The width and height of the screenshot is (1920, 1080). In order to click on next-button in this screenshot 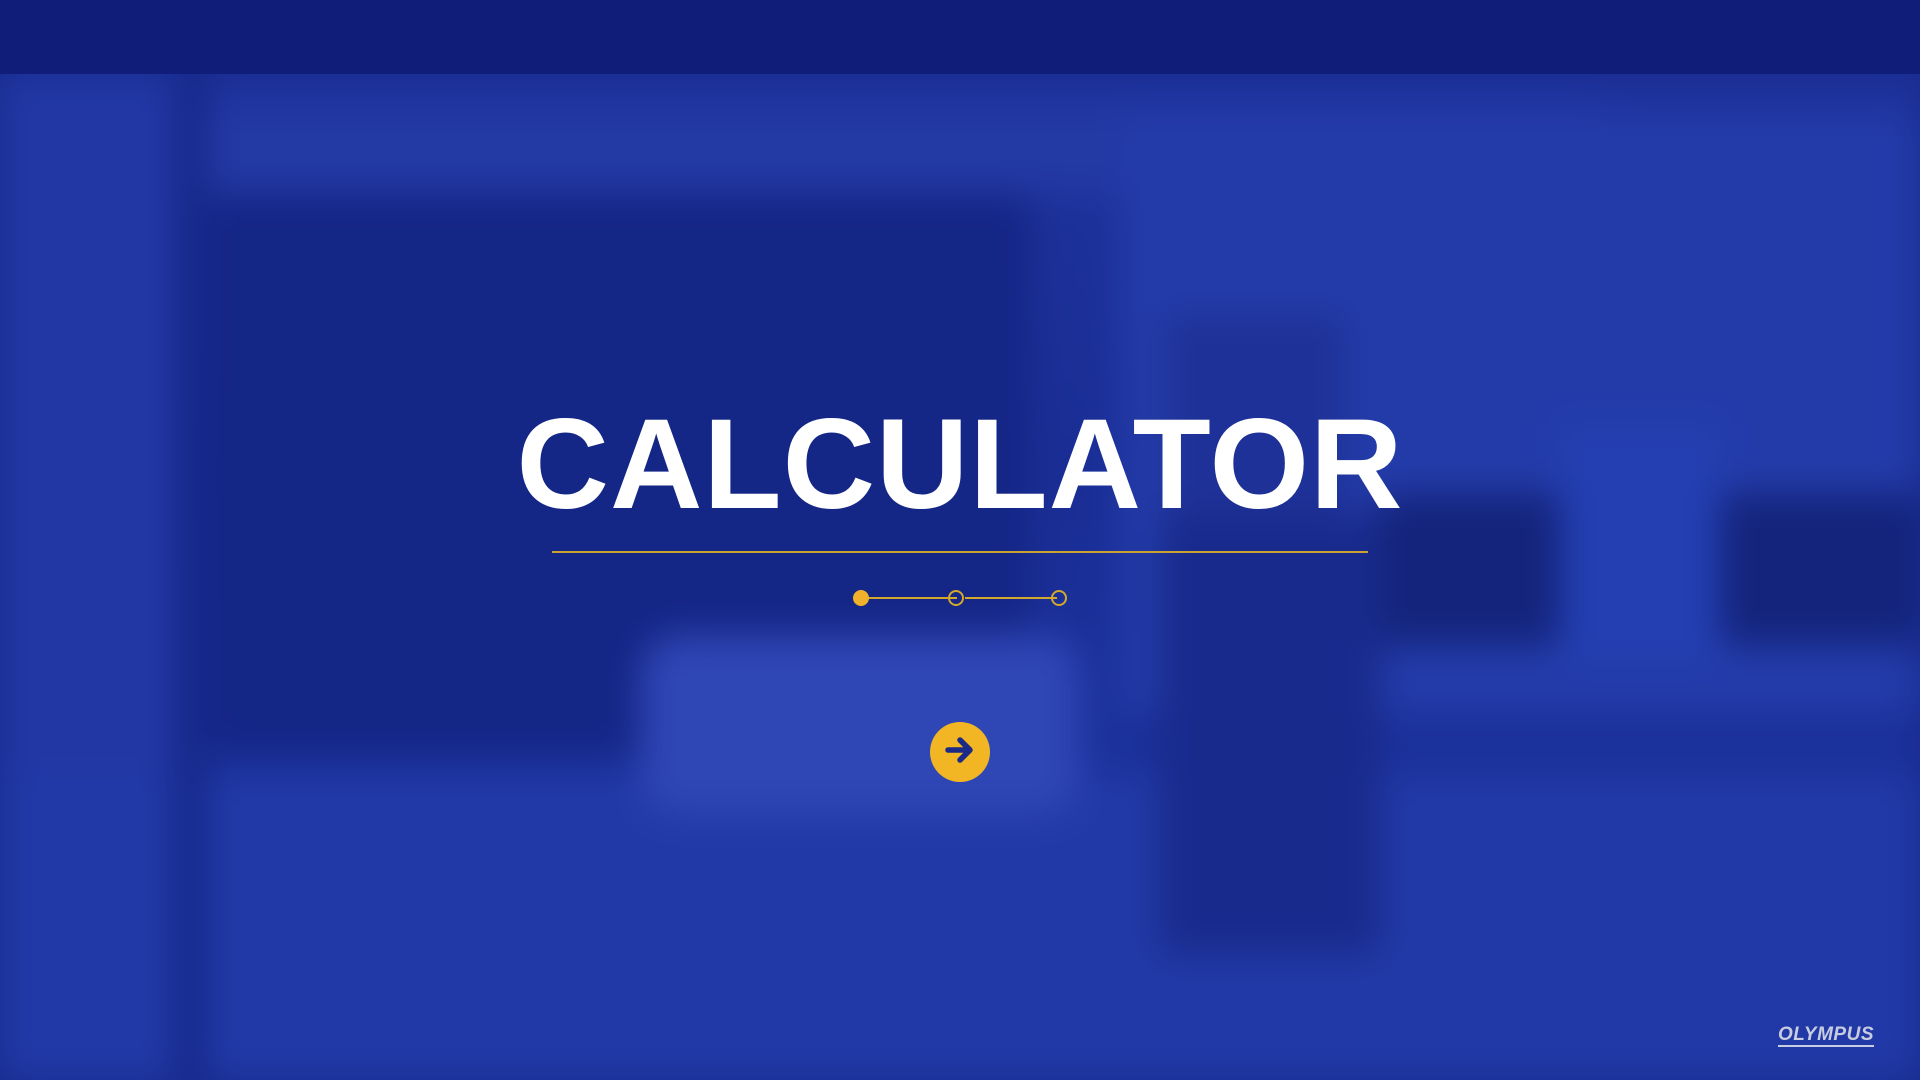, I will do `click(960, 752)`.